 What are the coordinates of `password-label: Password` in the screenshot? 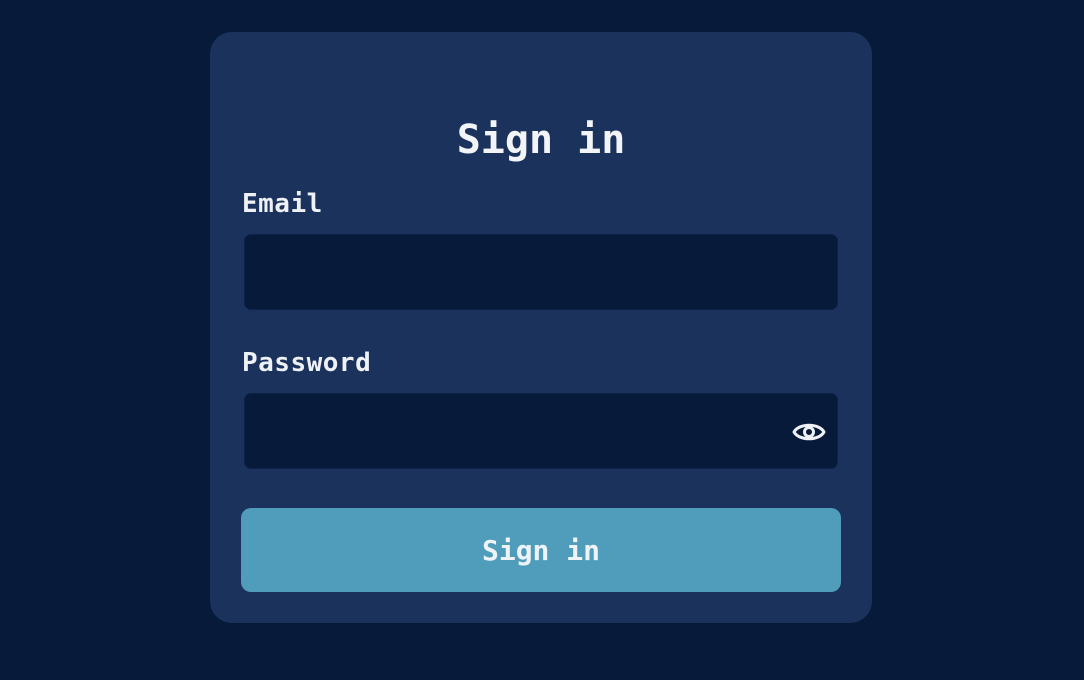 It's located at (307, 363).